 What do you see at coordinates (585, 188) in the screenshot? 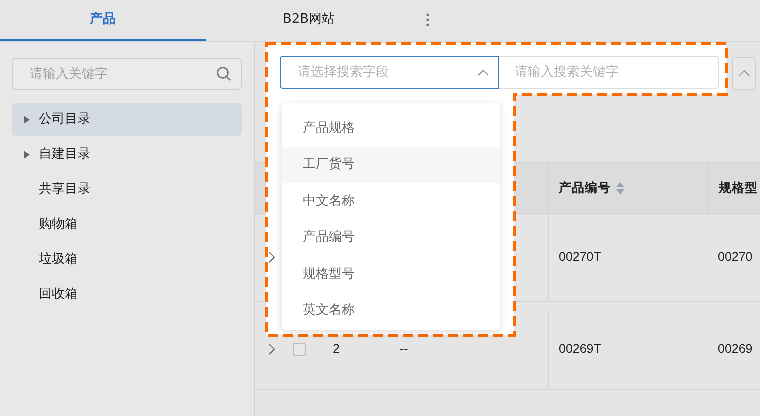
I see `column-header: 产品编号` at bounding box center [585, 188].